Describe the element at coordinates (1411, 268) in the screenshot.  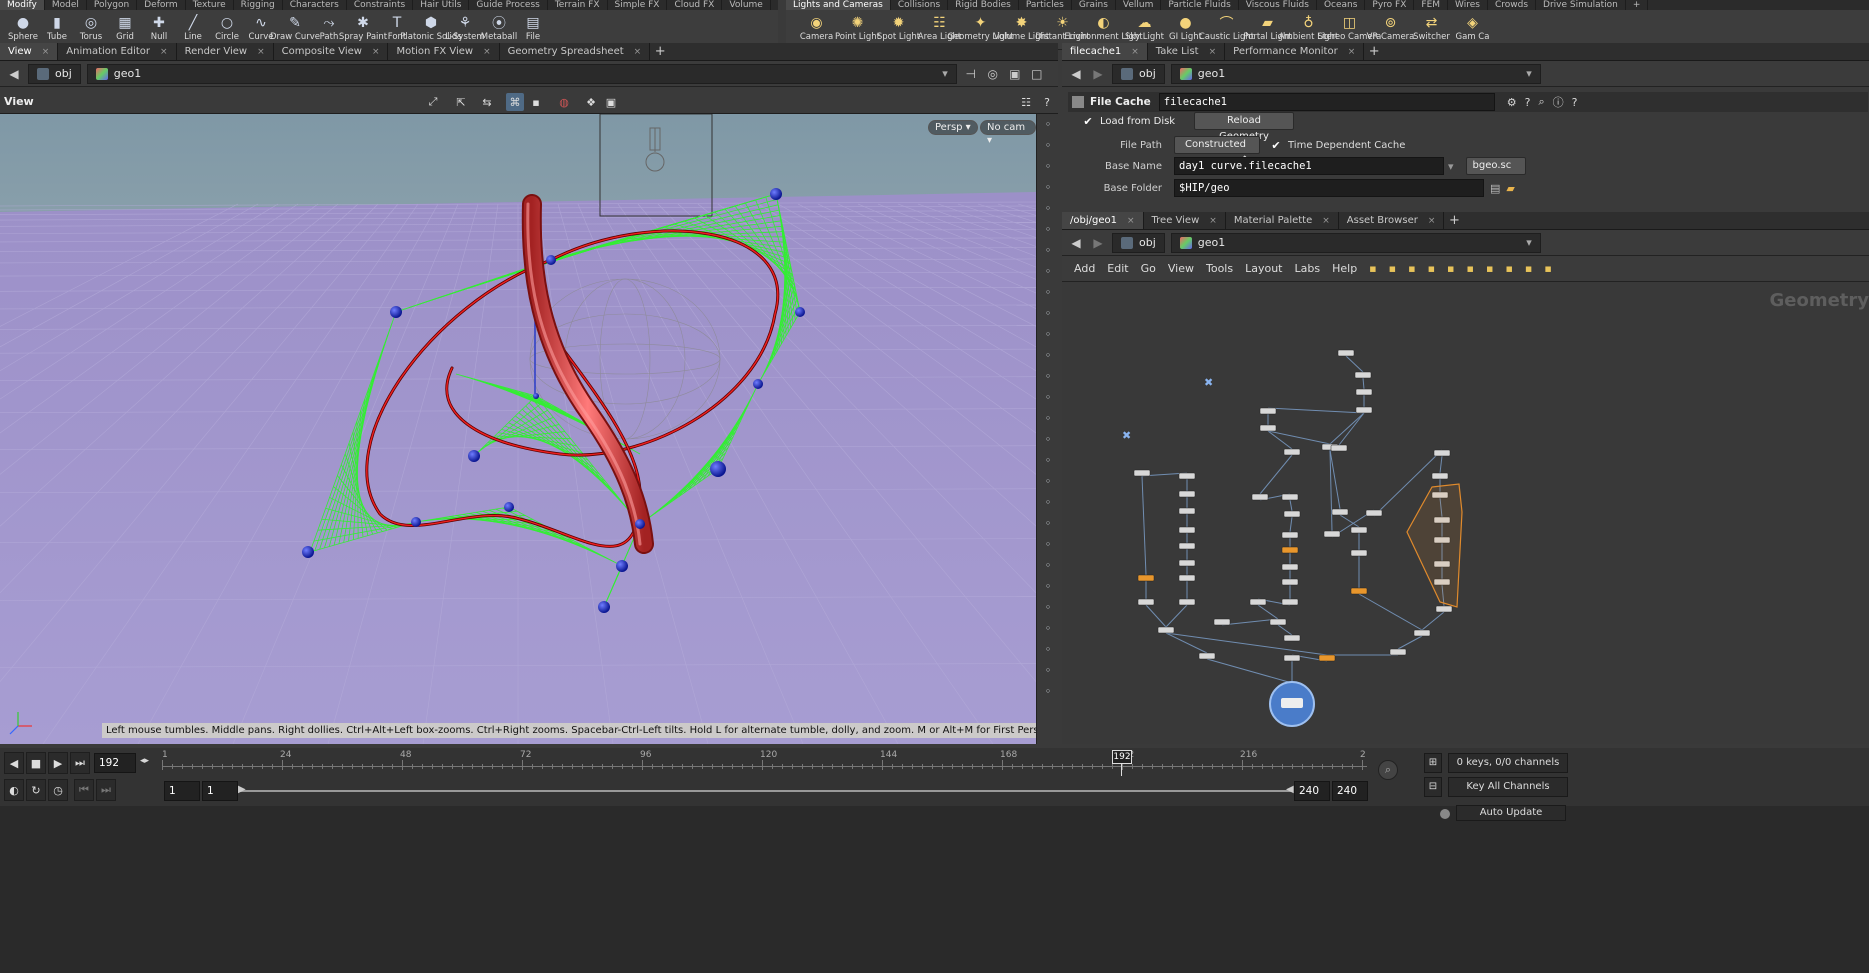
I see `list-icon: ▪` at that location.